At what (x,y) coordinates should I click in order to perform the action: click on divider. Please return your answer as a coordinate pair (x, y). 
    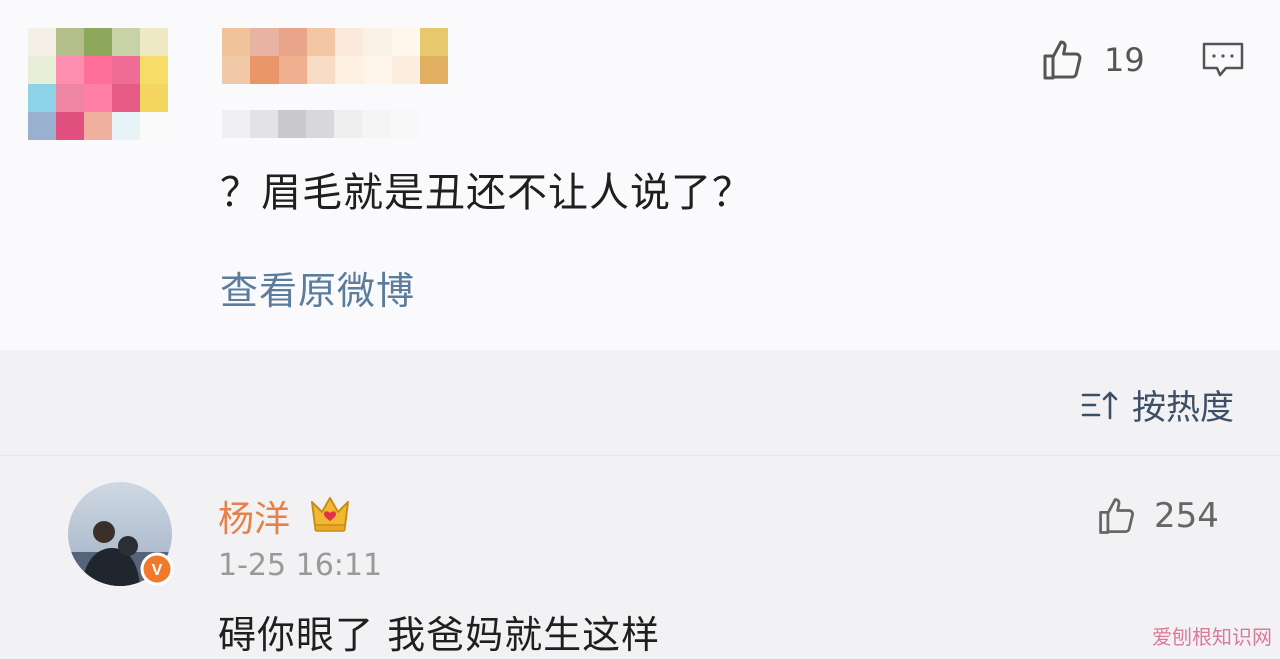
    Looking at the image, I should click on (640, 455).